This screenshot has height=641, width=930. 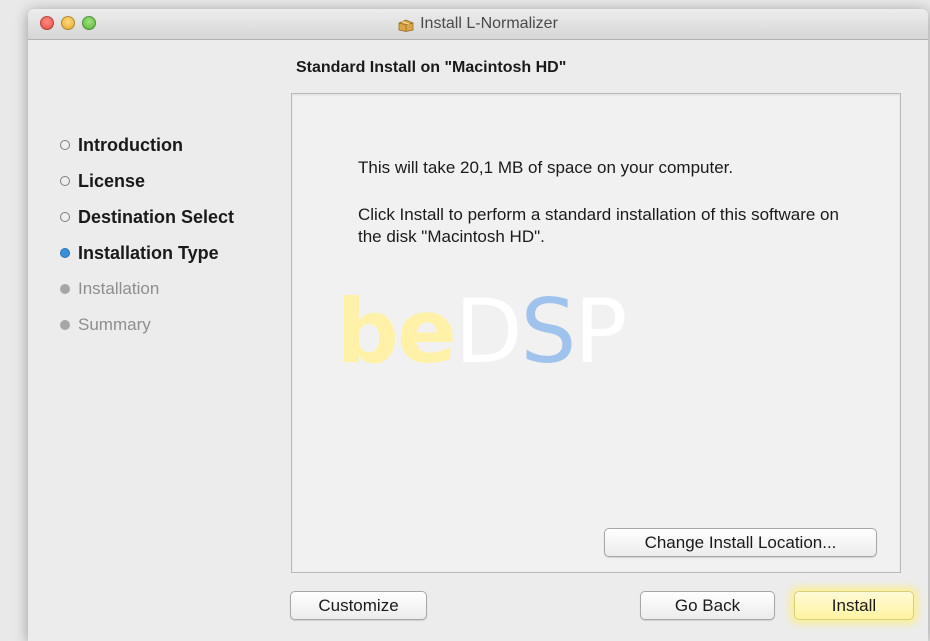 I want to click on watermark-d: D, so click(x=488, y=331).